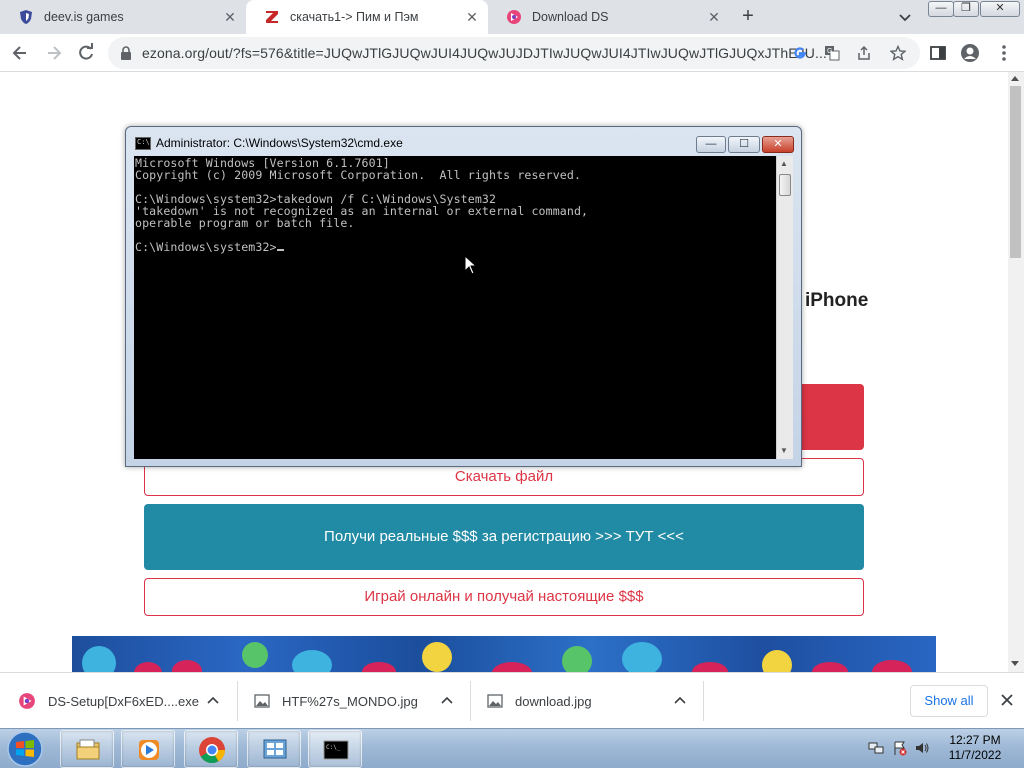 This screenshot has height=768, width=1024. What do you see at coordinates (471, 265) in the screenshot?
I see `mouse-pointer-icon` at bounding box center [471, 265].